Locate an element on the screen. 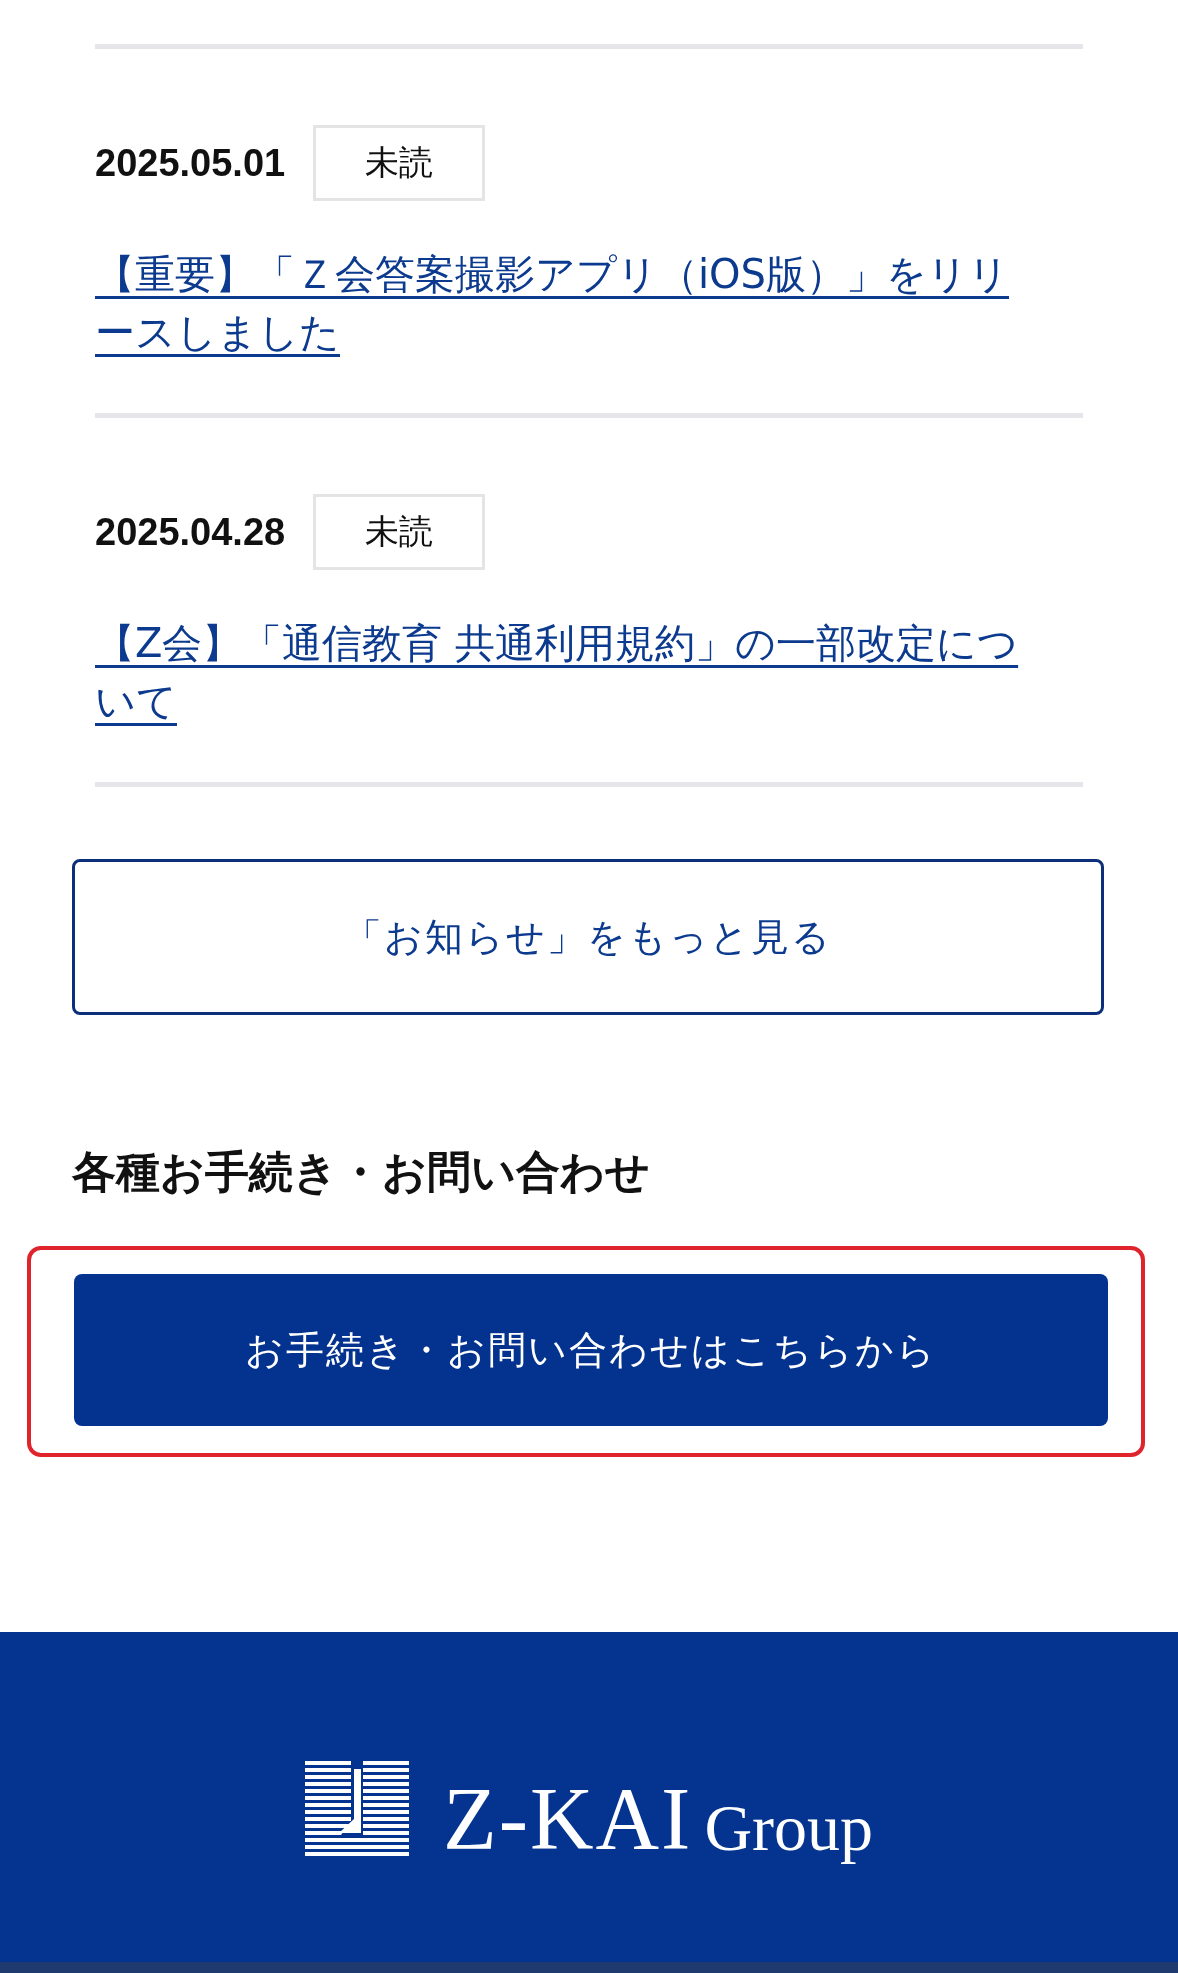 The height and width of the screenshot is (1973, 1178). news-date: 2025.05.01 is located at coordinates (190, 163).